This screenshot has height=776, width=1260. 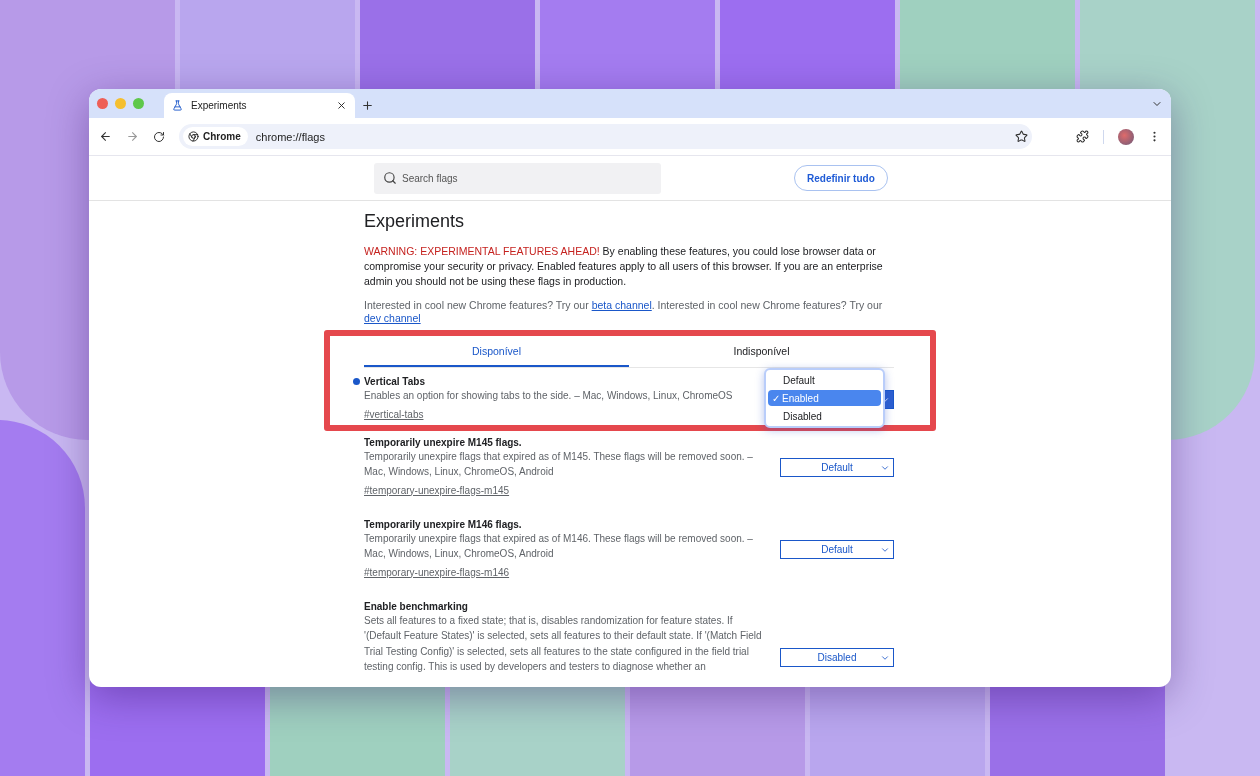 What do you see at coordinates (290, 136) in the screenshot?
I see `url-text: chrome://flags` at bounding box center [290, 136].